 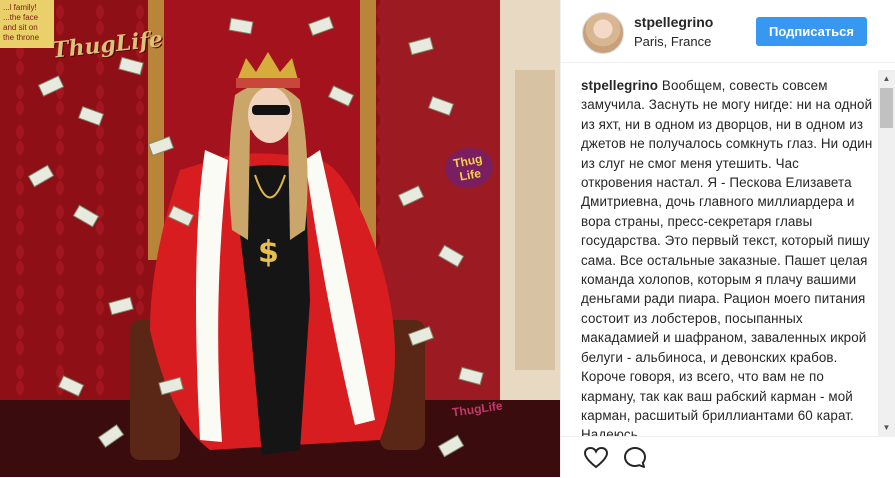 I want to click on scroll-down-arrow-icon: ▼, so click(x=886, y=427).